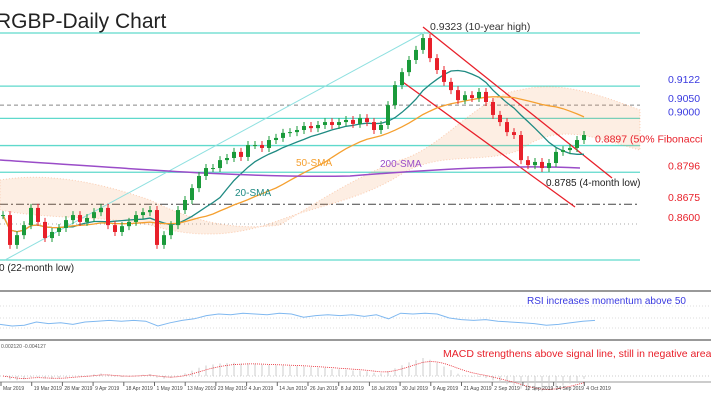  What do you see at coordinates (107, 389) in the screenshot?
I see `time-tick-label: 9 Apr 2019` at bounding box center [107, 389].